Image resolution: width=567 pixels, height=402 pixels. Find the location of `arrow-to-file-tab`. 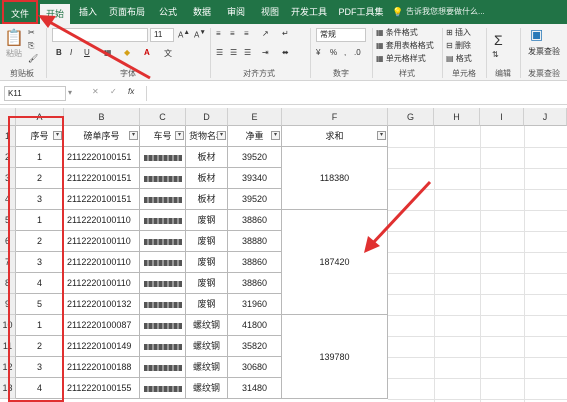

arrow-to-file-tab is located at coordinates (94, 47).